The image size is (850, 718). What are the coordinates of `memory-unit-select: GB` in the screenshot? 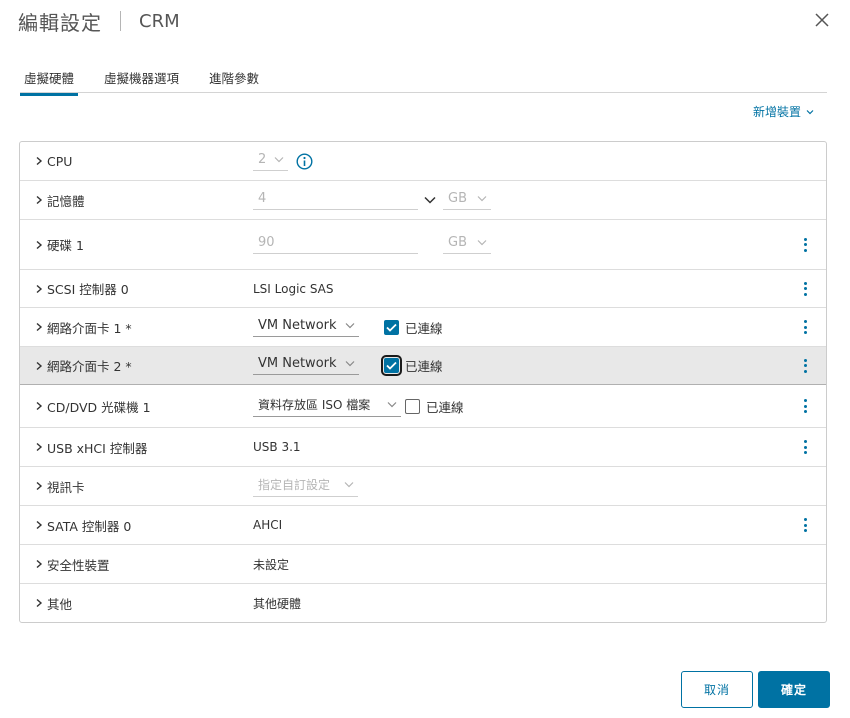 It's located at (467, 200).